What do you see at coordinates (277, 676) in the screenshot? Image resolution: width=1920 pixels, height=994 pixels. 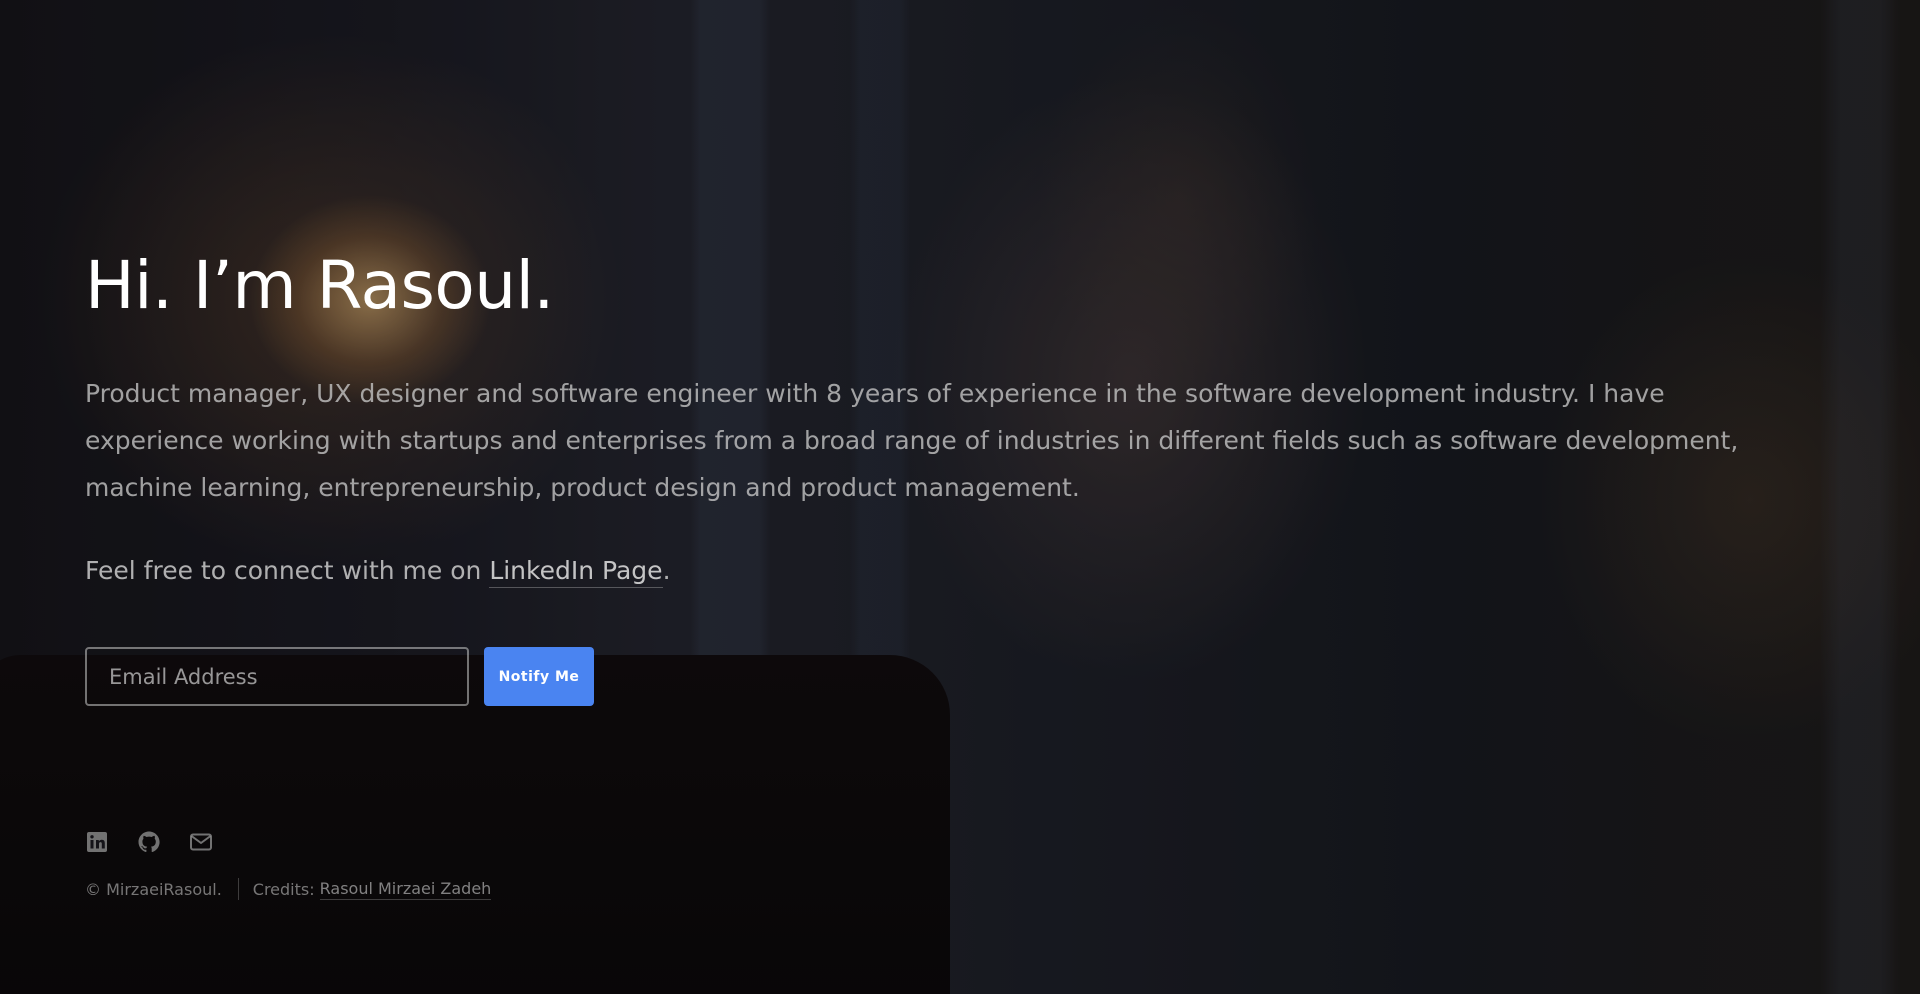 I see `email-input` at bounding box center [277, 676].